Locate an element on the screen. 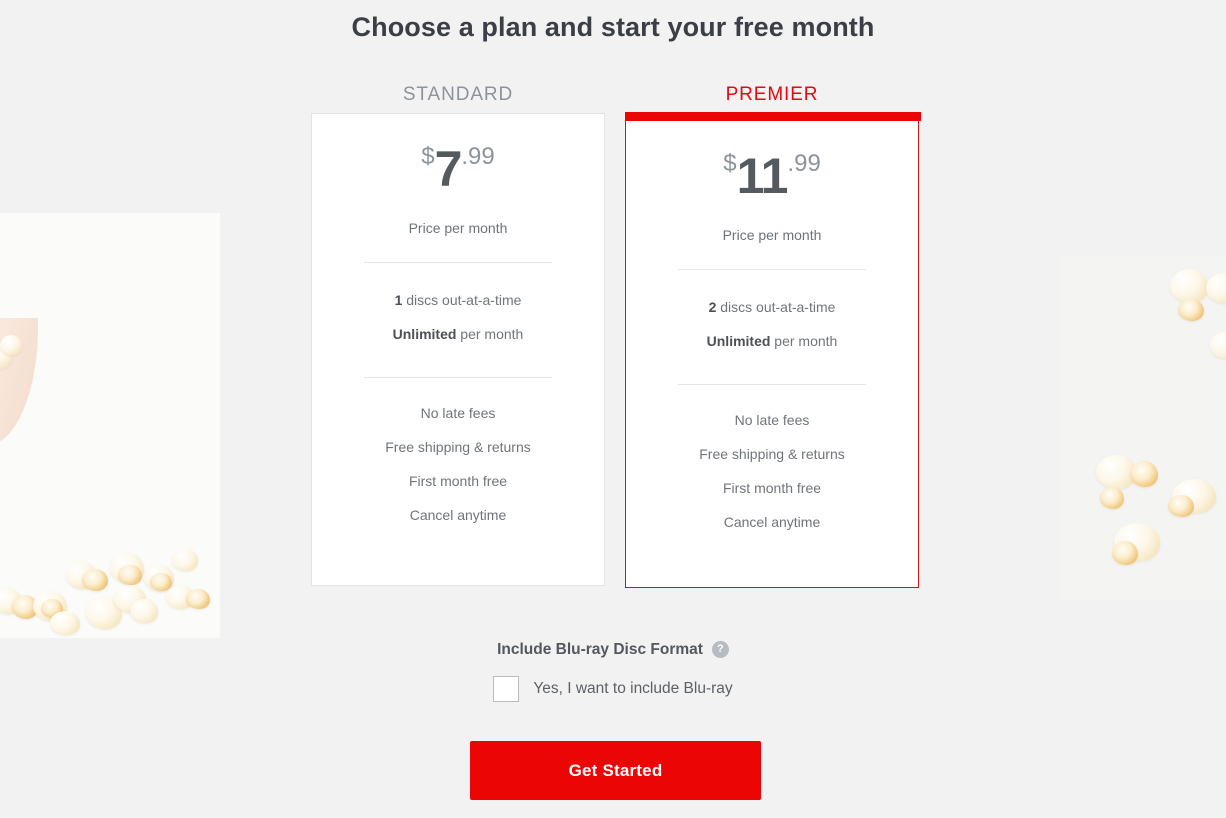  bluray-title: Include Blu-ray Disc Format is located at coordinates (600, 649).